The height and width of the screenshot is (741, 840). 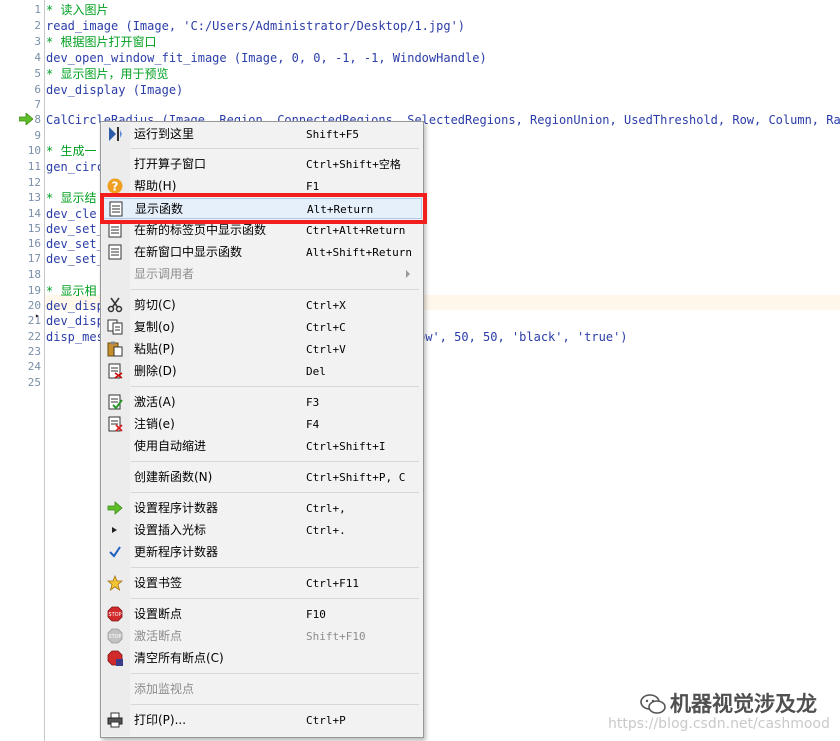 I want to click on menu-item-cut: 剪切(C) Ctrl+X, so click(x=262, y=305).